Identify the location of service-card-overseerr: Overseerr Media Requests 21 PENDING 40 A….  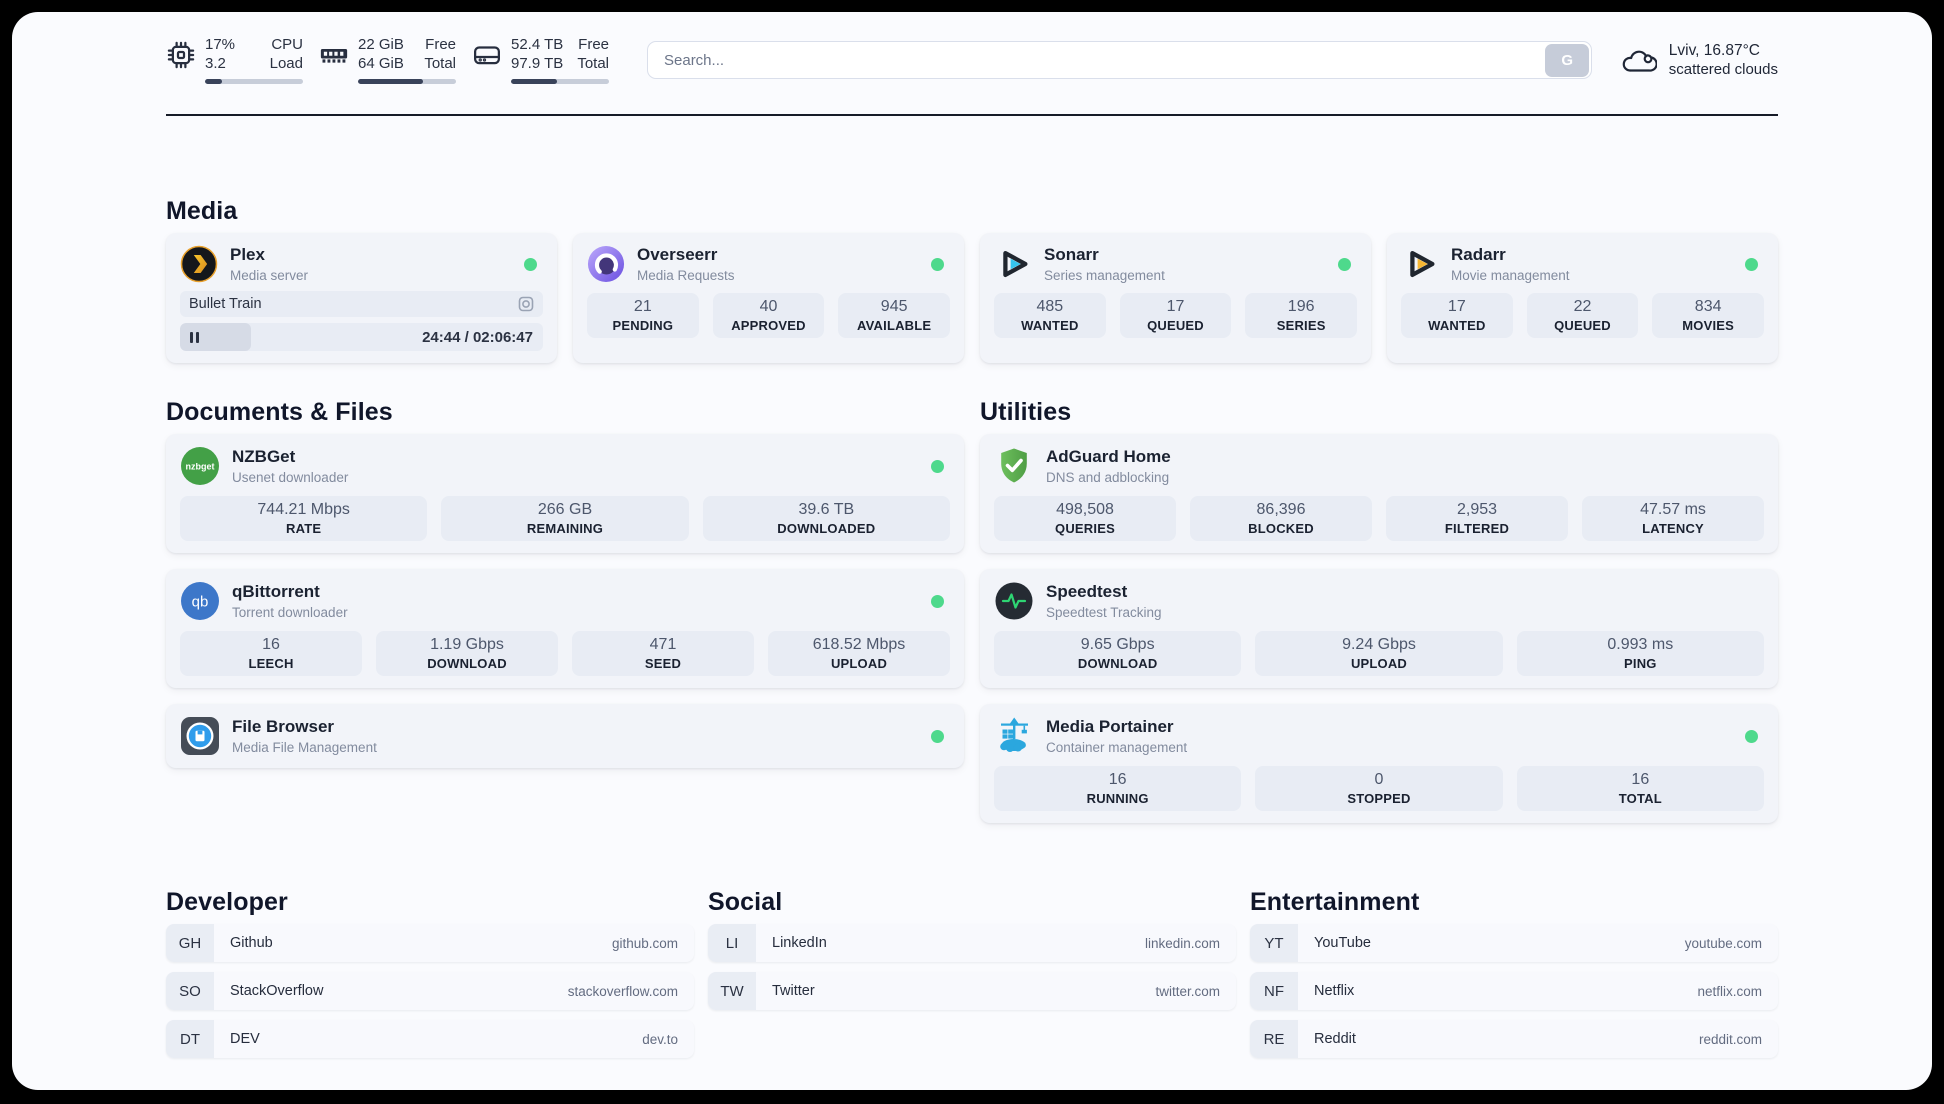
(768, 298).